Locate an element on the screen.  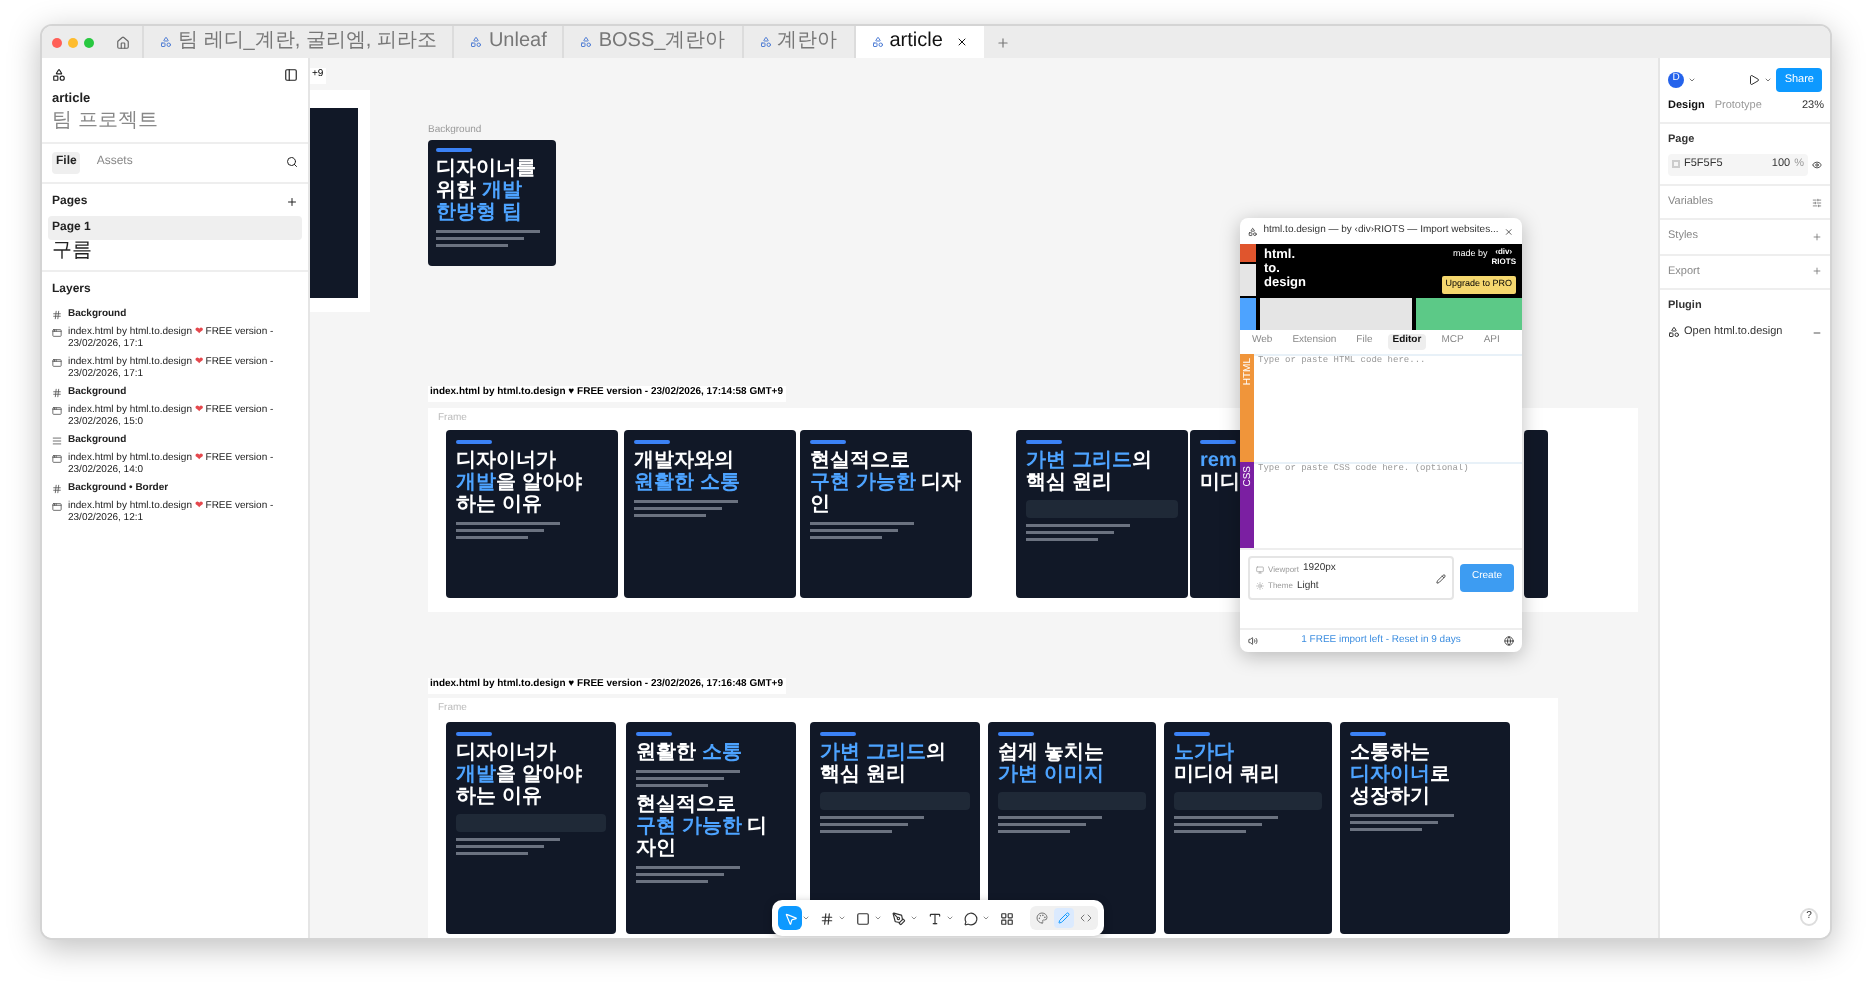
page-item: 구름 is located at coordinates (175, 251).